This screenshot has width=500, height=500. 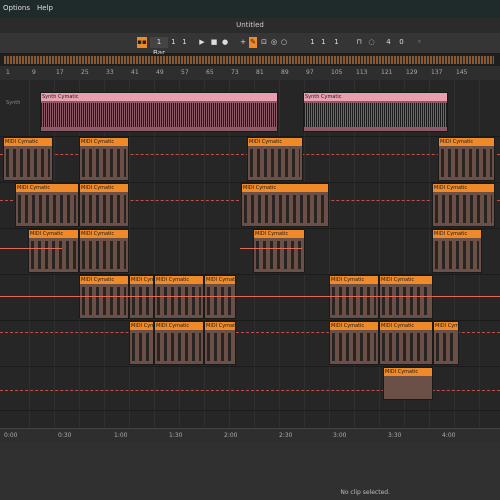 What do you see at coordinates (110, 72) in the screenshot?
I see `ruler-mark: 33` at bounding box center [110, 72].